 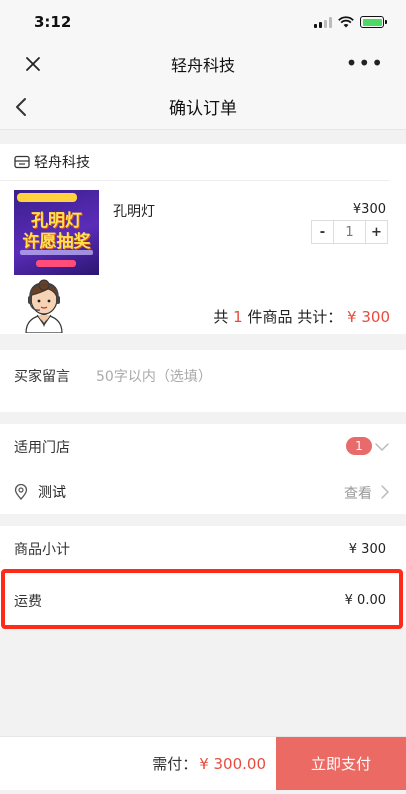 I want to click on quantity-value: 1, so click(x=349, y=232).